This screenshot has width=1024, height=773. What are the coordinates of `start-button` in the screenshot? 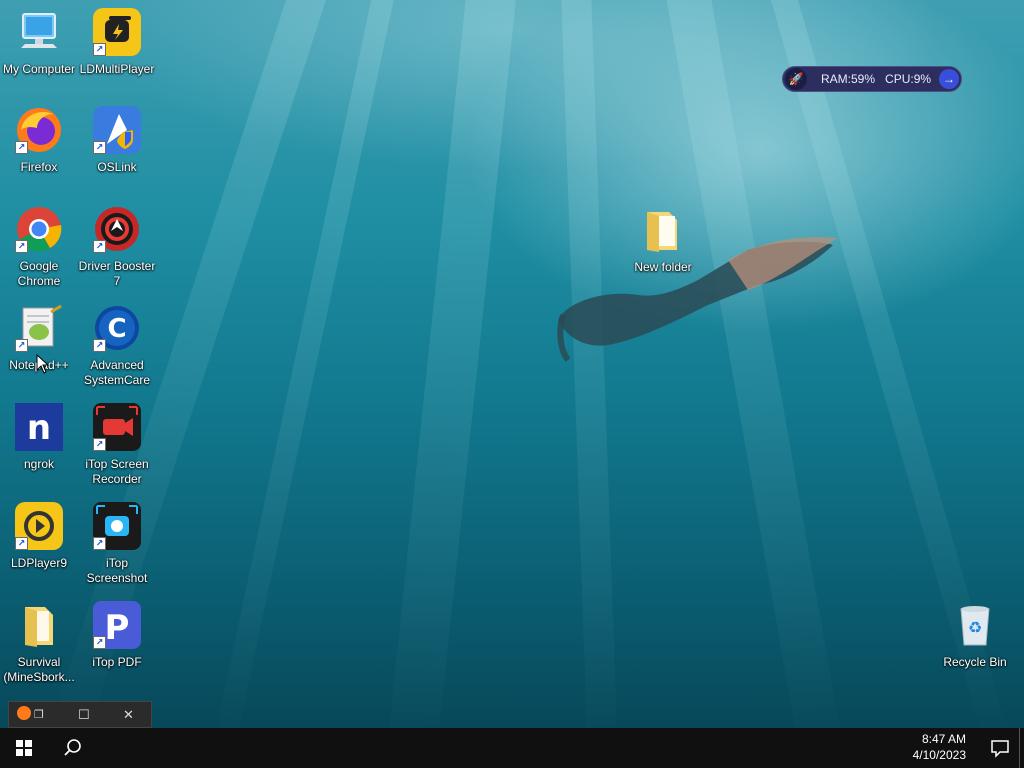 It's located at (24, 748).